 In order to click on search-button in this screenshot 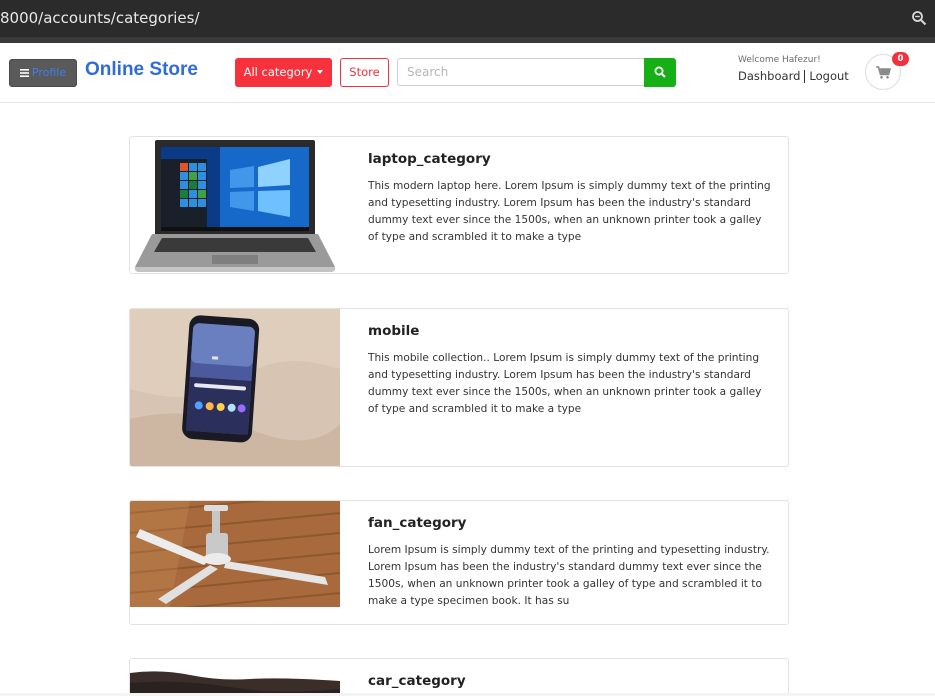, I will do `click(660, 72)`.